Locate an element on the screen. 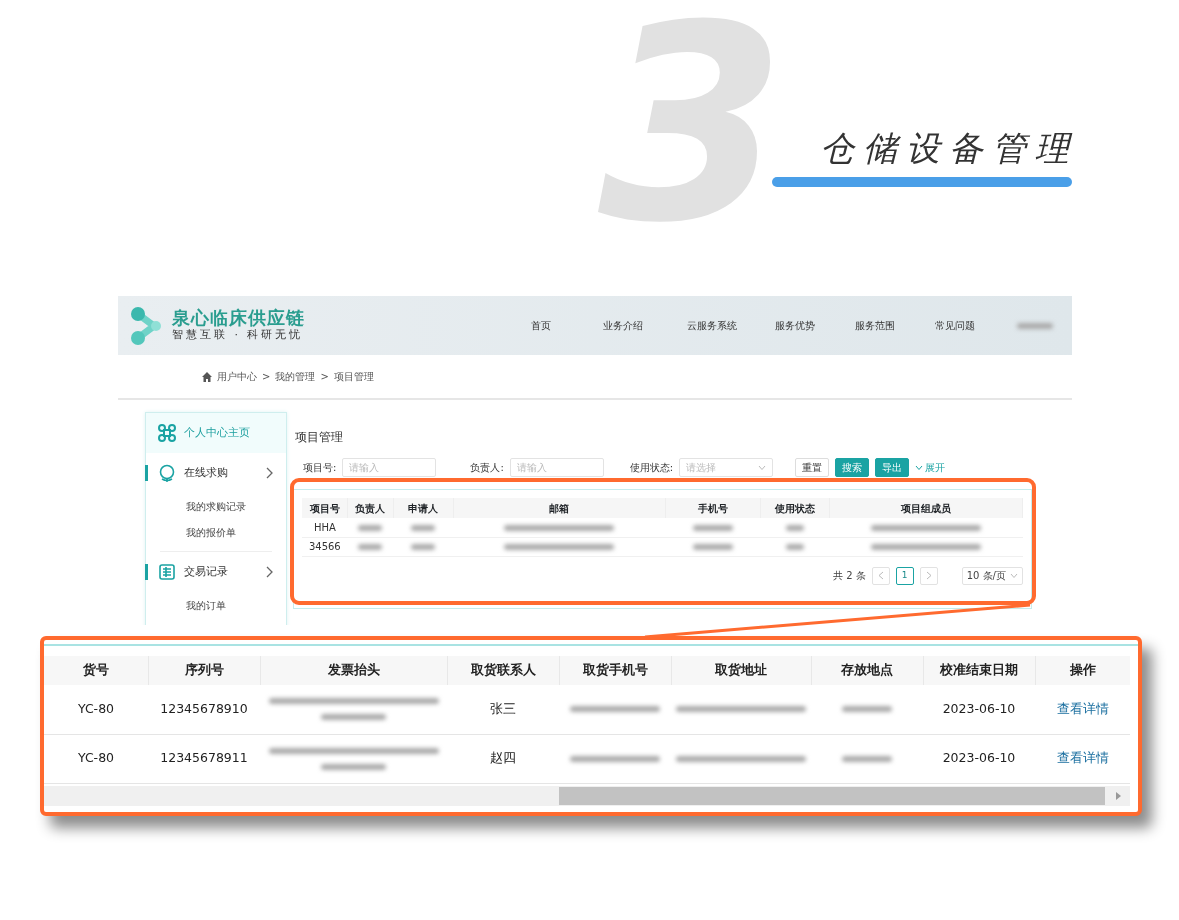 This screenshot has height=920, width=1179. nav-link: 业务介绍 is located at coordinates (623, 325).